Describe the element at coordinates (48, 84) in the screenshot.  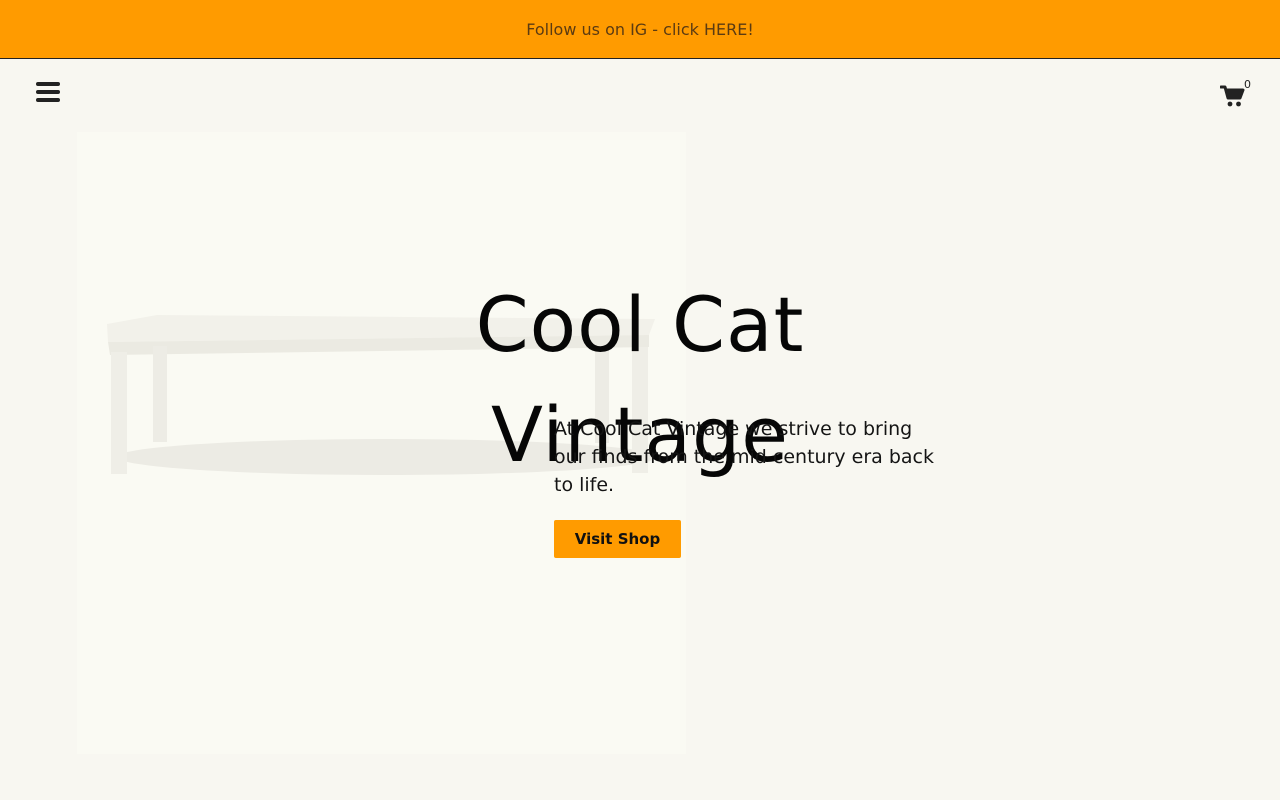
I see `hamburger-menu-icon` at that location.